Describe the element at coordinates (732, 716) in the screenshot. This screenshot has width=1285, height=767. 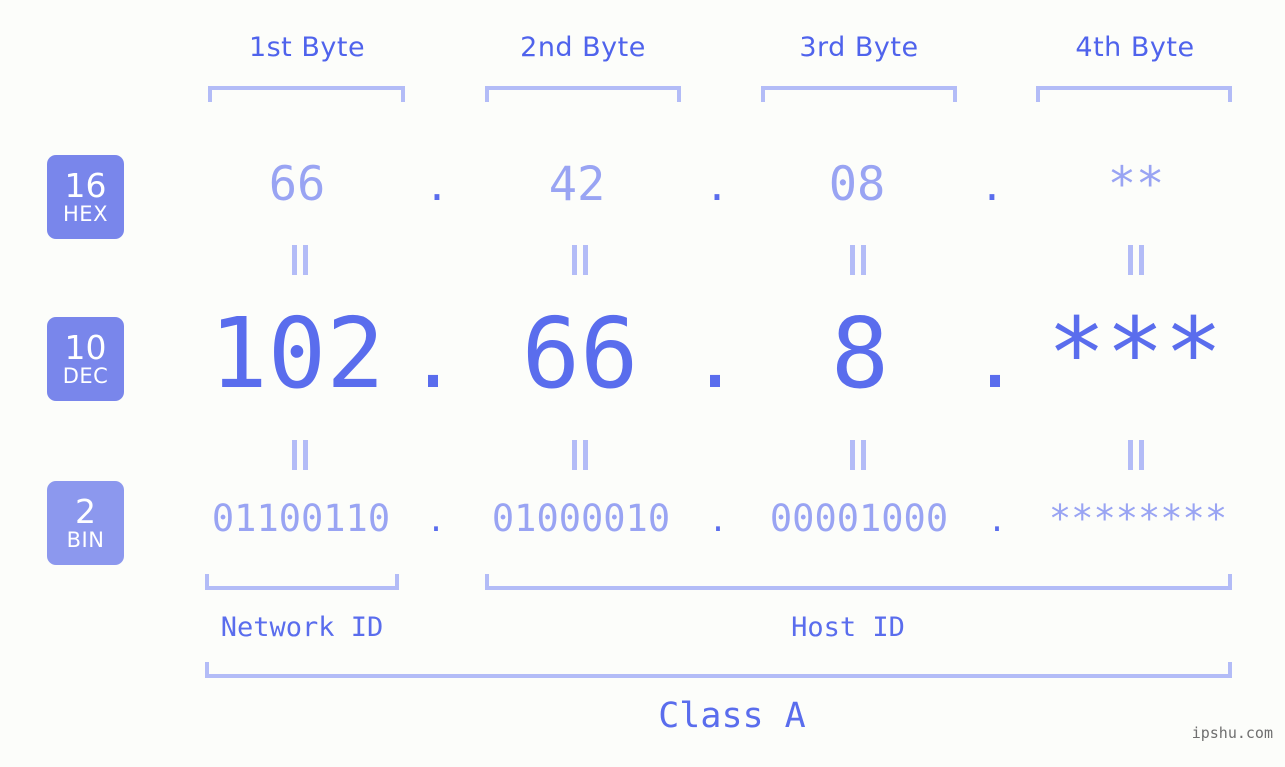
I see `class-label: Class A` at that location.